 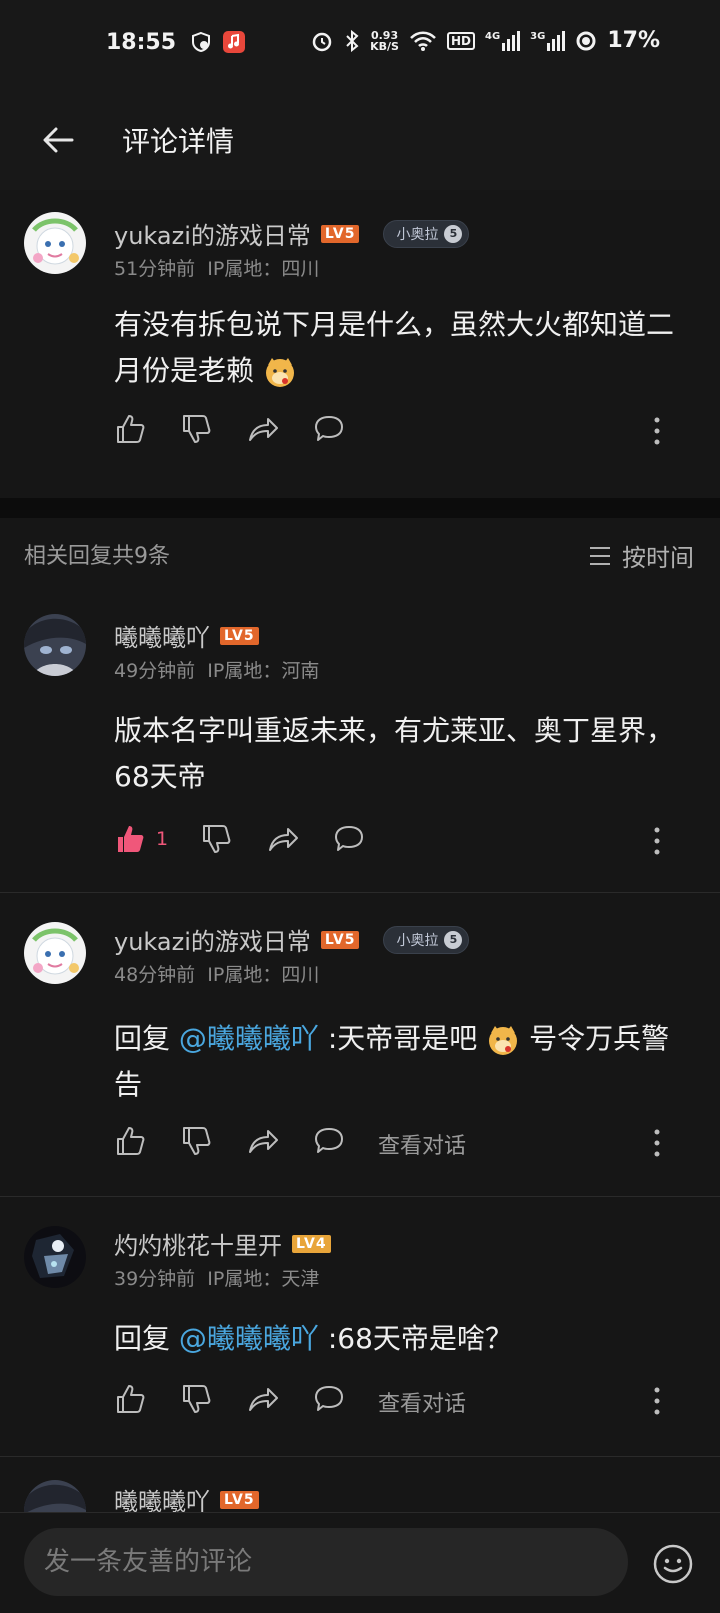 What do you see at coordinates (352, 40) in the screenshot?
I see `bluetooth-icon` at bounding box center [352, 40].